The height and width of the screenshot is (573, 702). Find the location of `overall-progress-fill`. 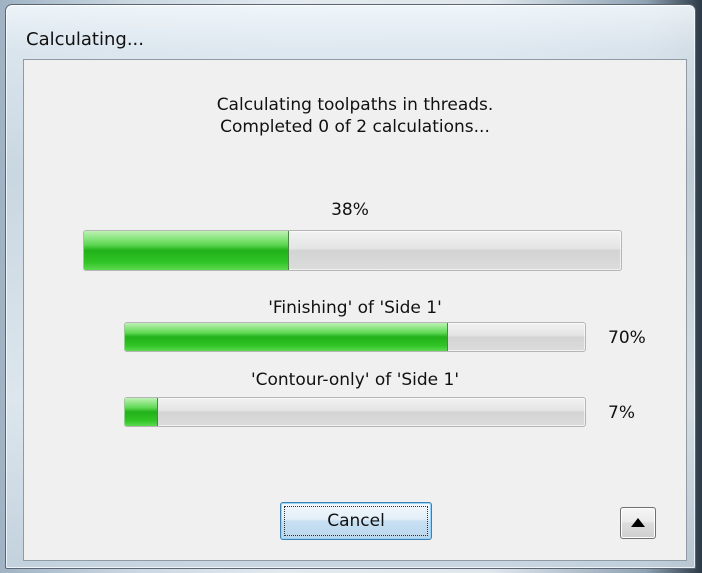

overall-progress-fill is located at coordinates (187, 250).